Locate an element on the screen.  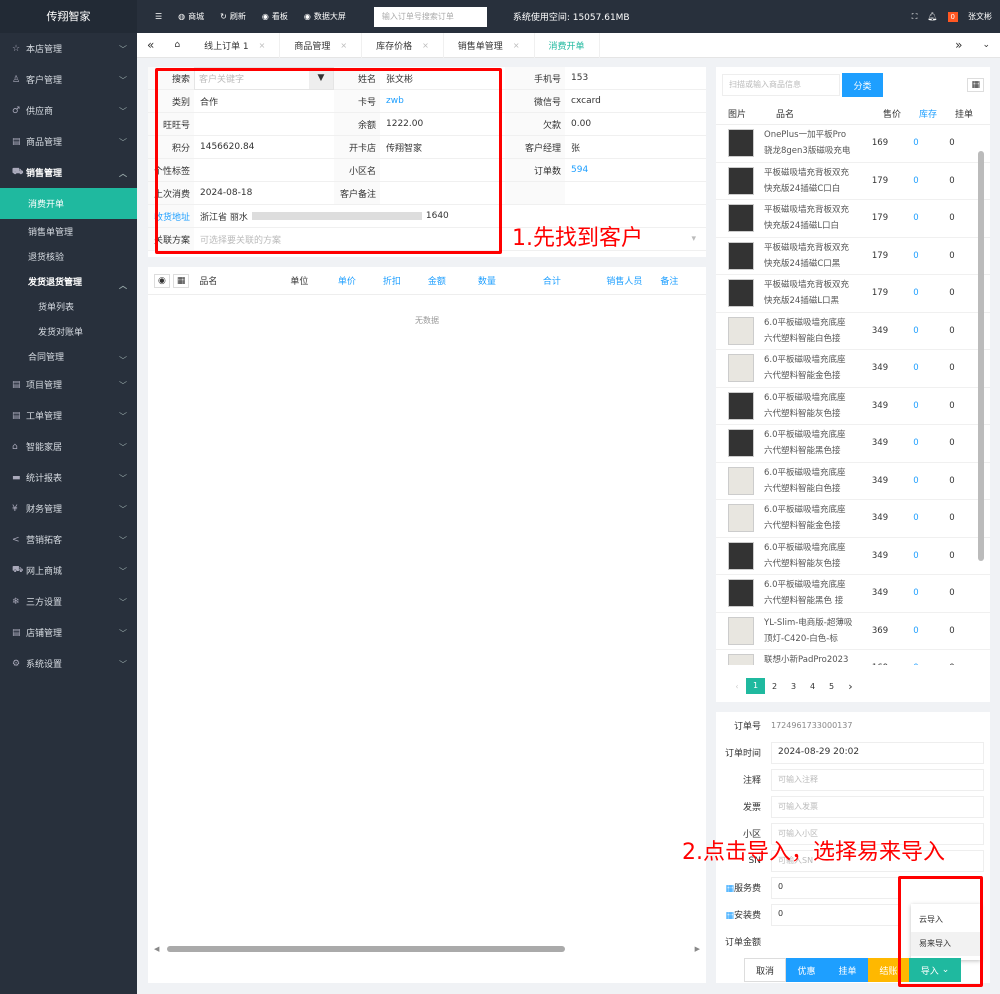
horizontal-scrollbar: ◀ ▶ is located at coordinates (427, 949).